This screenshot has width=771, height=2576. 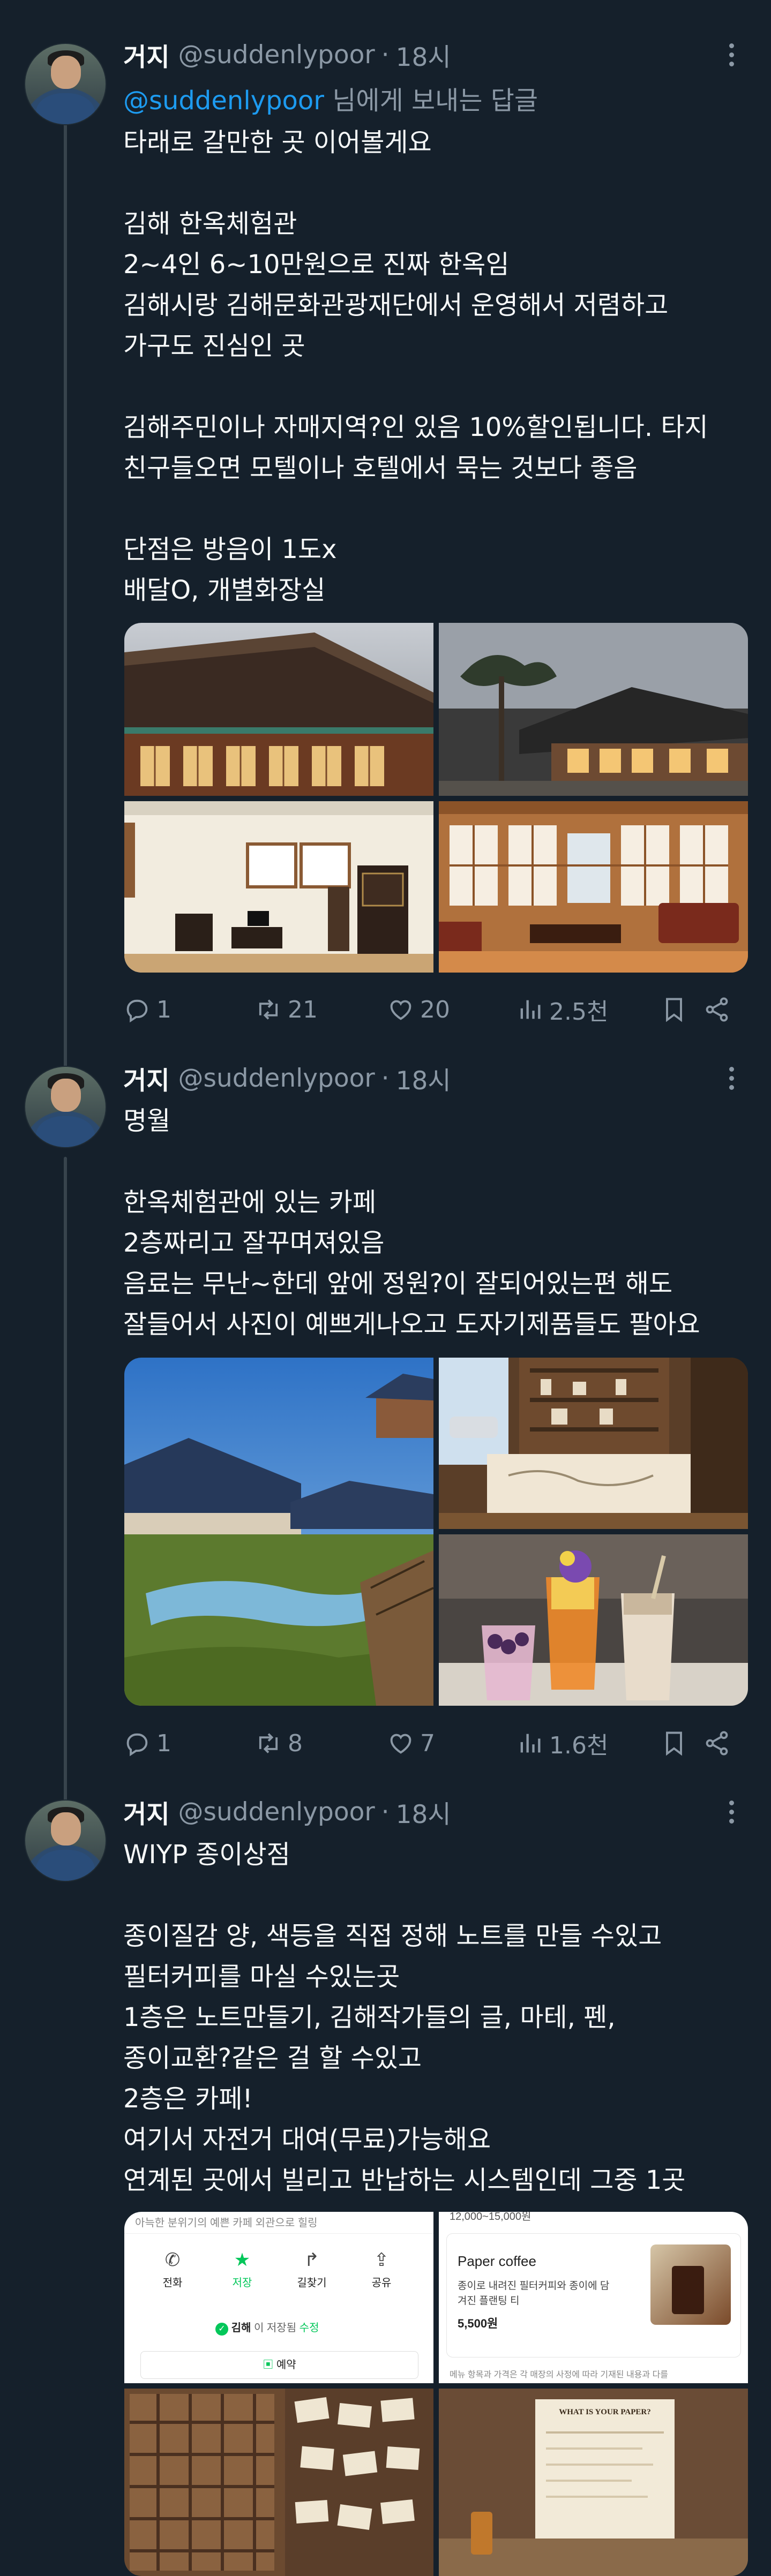 What do you see at coordinates (497, 2261) in the screenshot?
I see `menu-item-title: Paper coffee` at bounding box center [497, 2261].